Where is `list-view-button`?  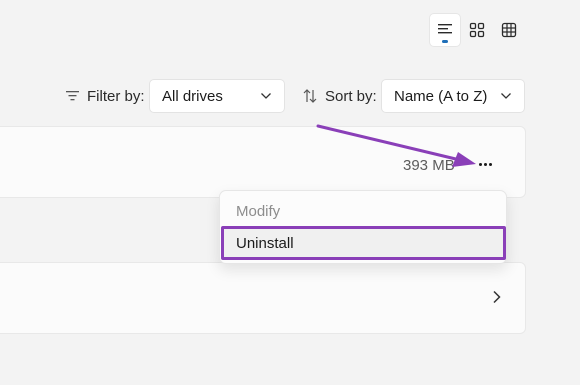 list-view-button is located at coordinates (445, 30).